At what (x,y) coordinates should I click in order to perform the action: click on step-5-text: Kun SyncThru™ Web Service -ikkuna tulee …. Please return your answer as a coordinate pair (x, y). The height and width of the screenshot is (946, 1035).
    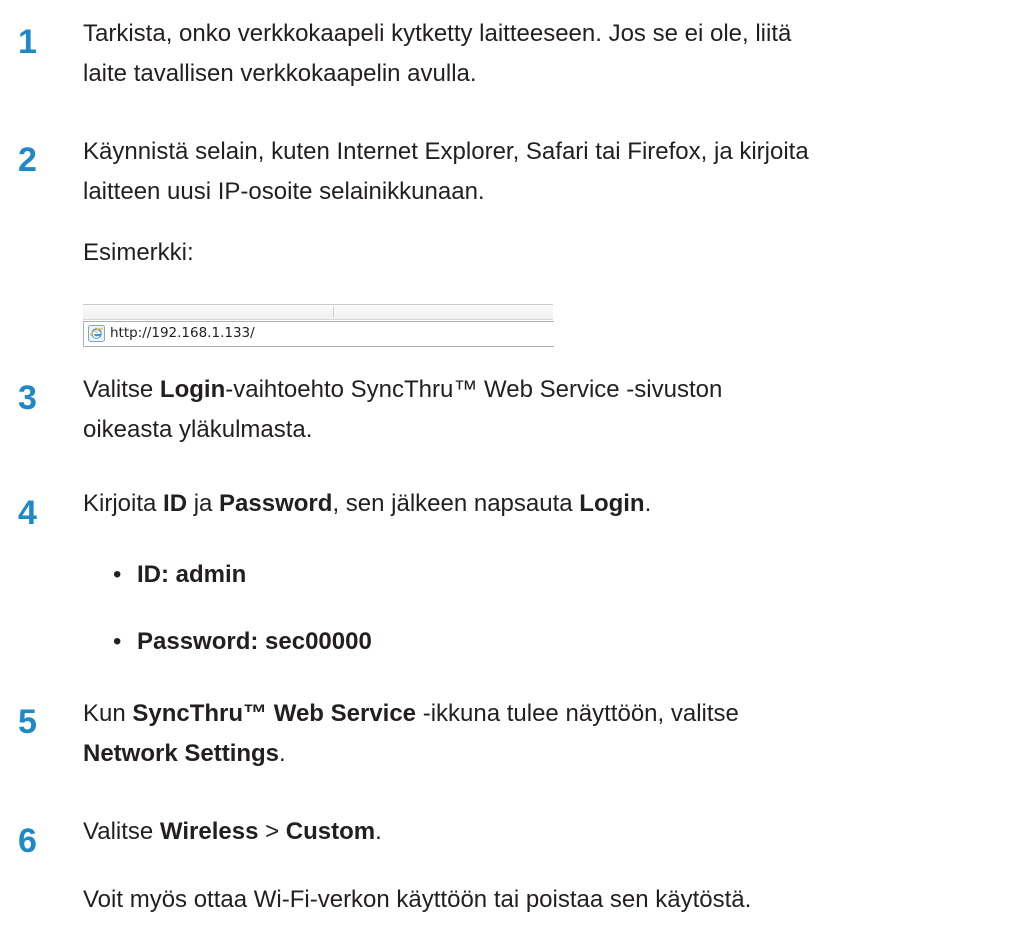
    Looking at the image, I should click on (559, 734).